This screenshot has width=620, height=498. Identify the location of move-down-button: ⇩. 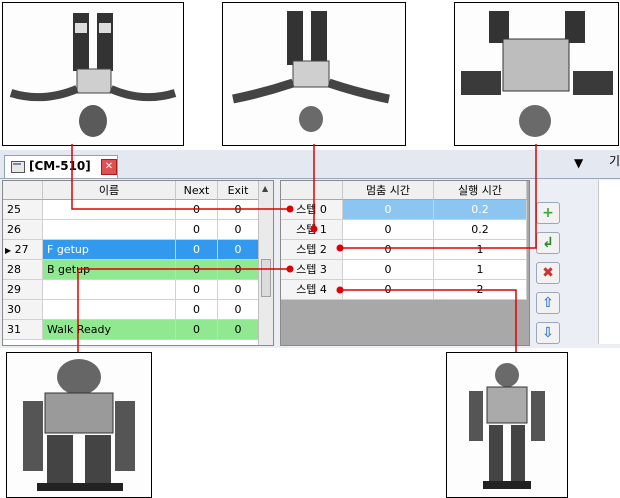
(548, 333).